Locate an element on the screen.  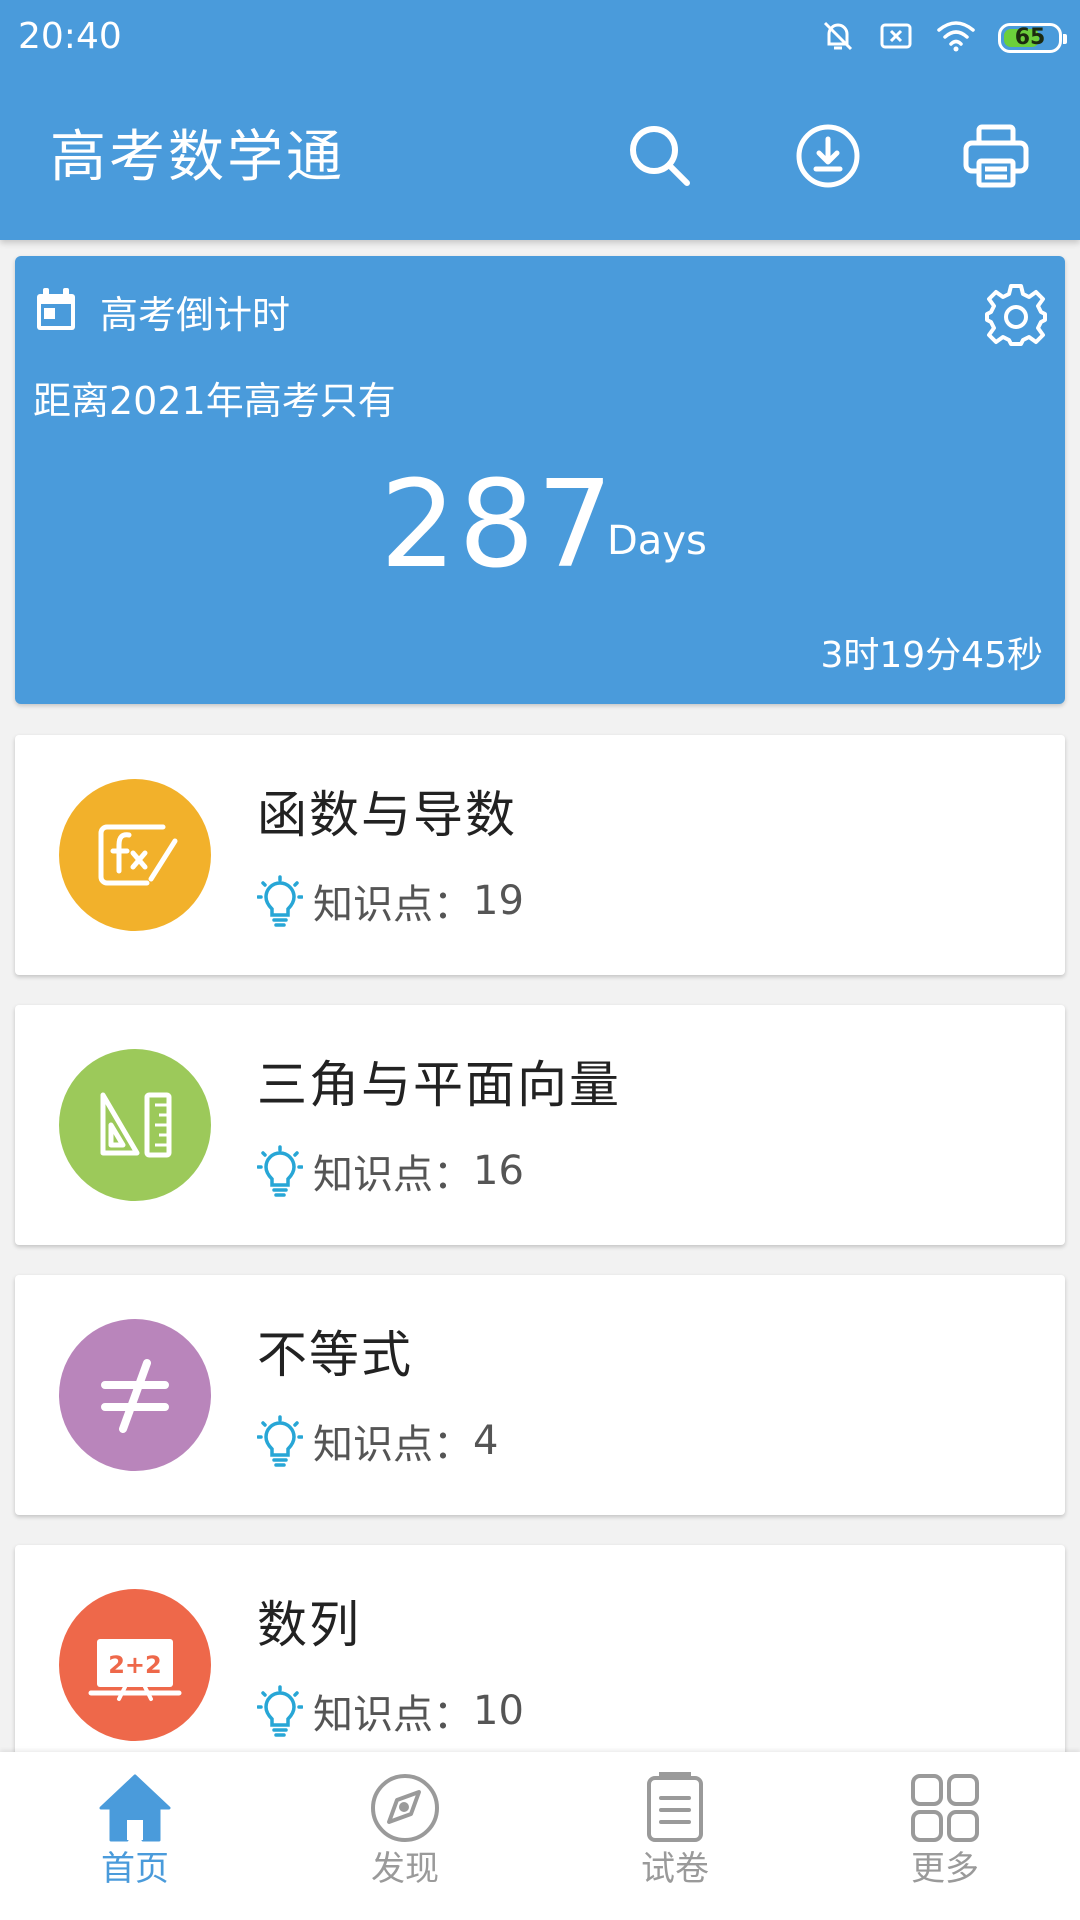
bottom-nav: 首页 发现 试卷 更多 is located at coordinates (540, 1836).